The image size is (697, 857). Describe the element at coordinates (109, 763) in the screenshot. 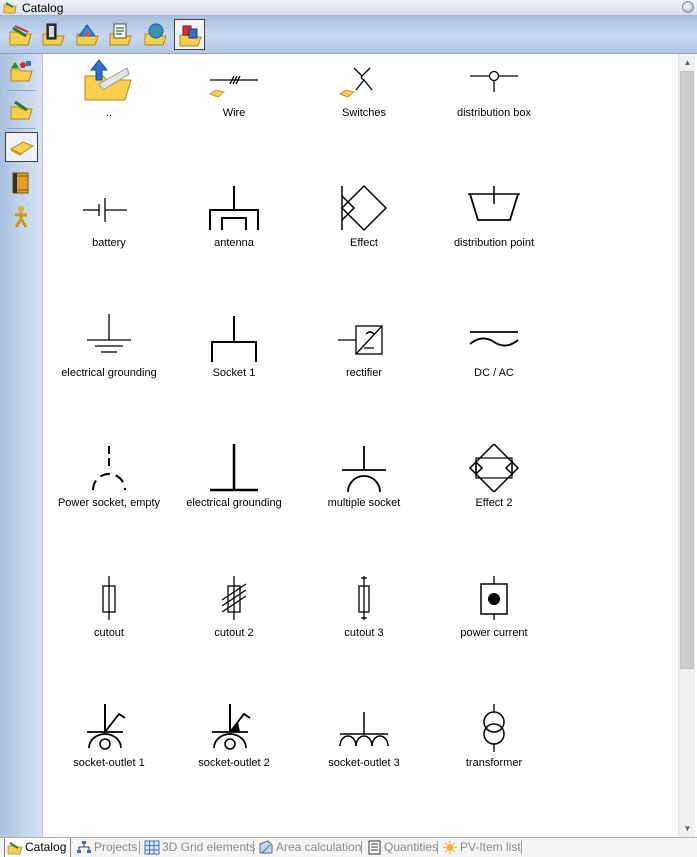

I see `catalog-item-label: socket-outlet 1` at that location.